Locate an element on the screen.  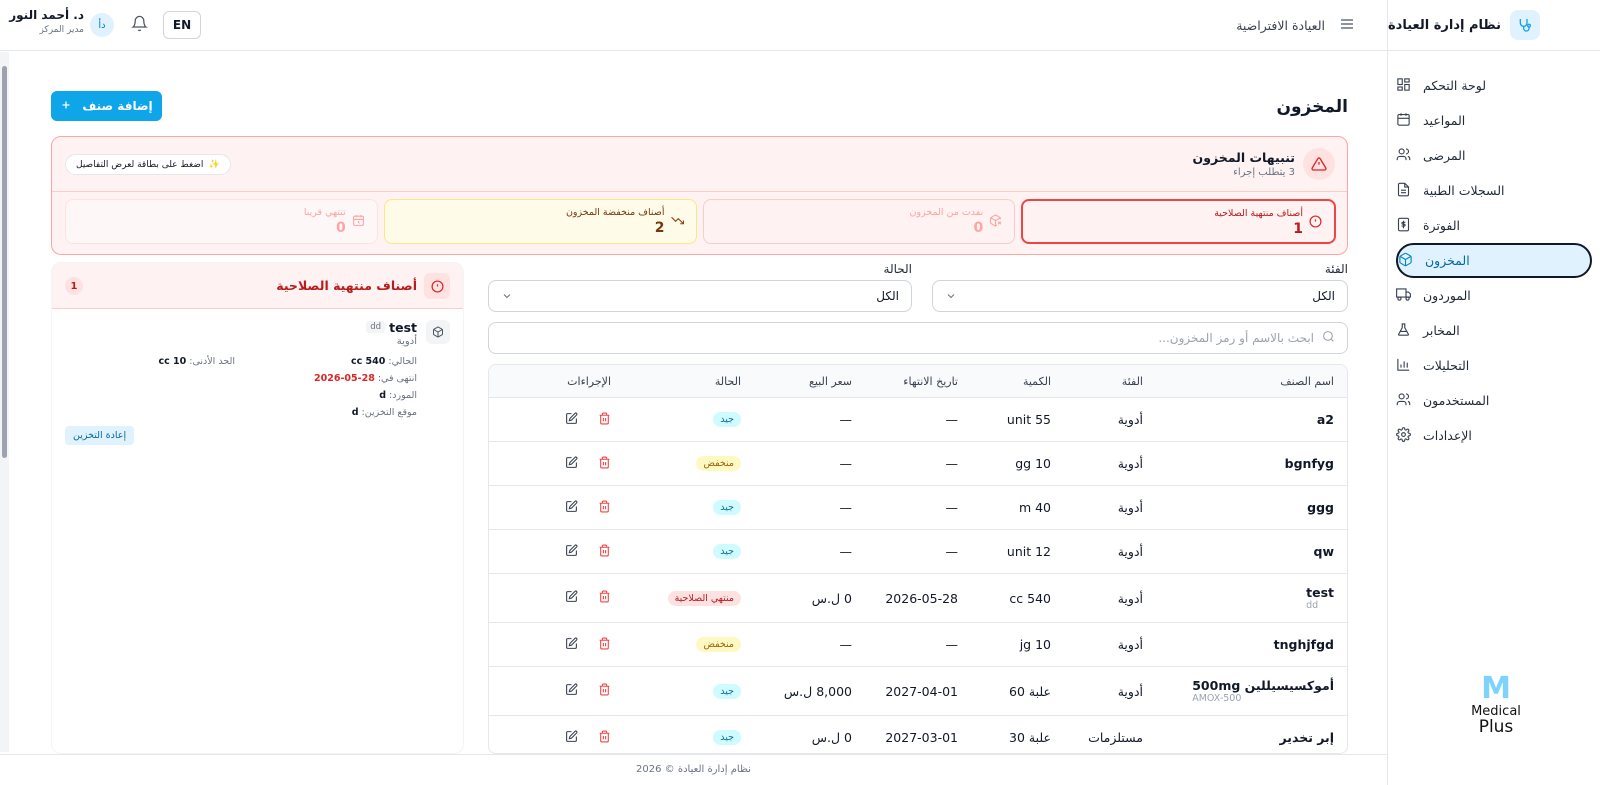
table-row: ggg أدوية m 40 — — جيد is located at coordinates (918, 508).